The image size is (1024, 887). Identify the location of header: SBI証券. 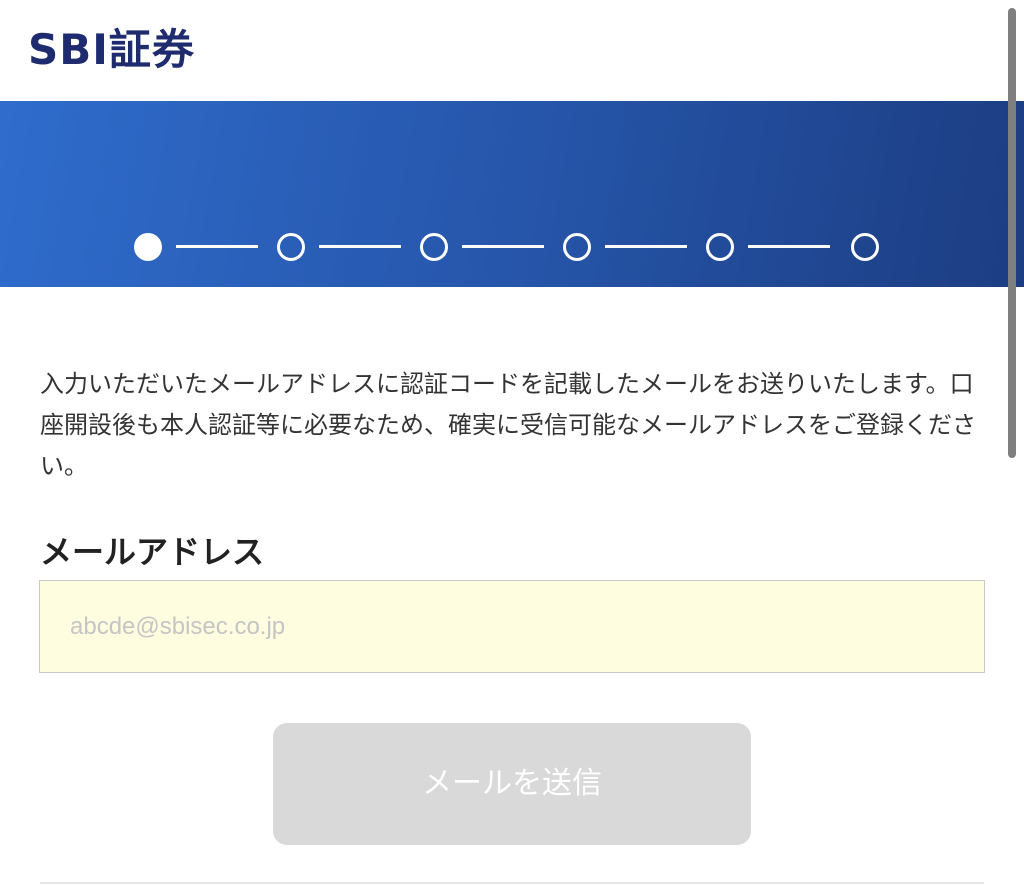
(512, 50).